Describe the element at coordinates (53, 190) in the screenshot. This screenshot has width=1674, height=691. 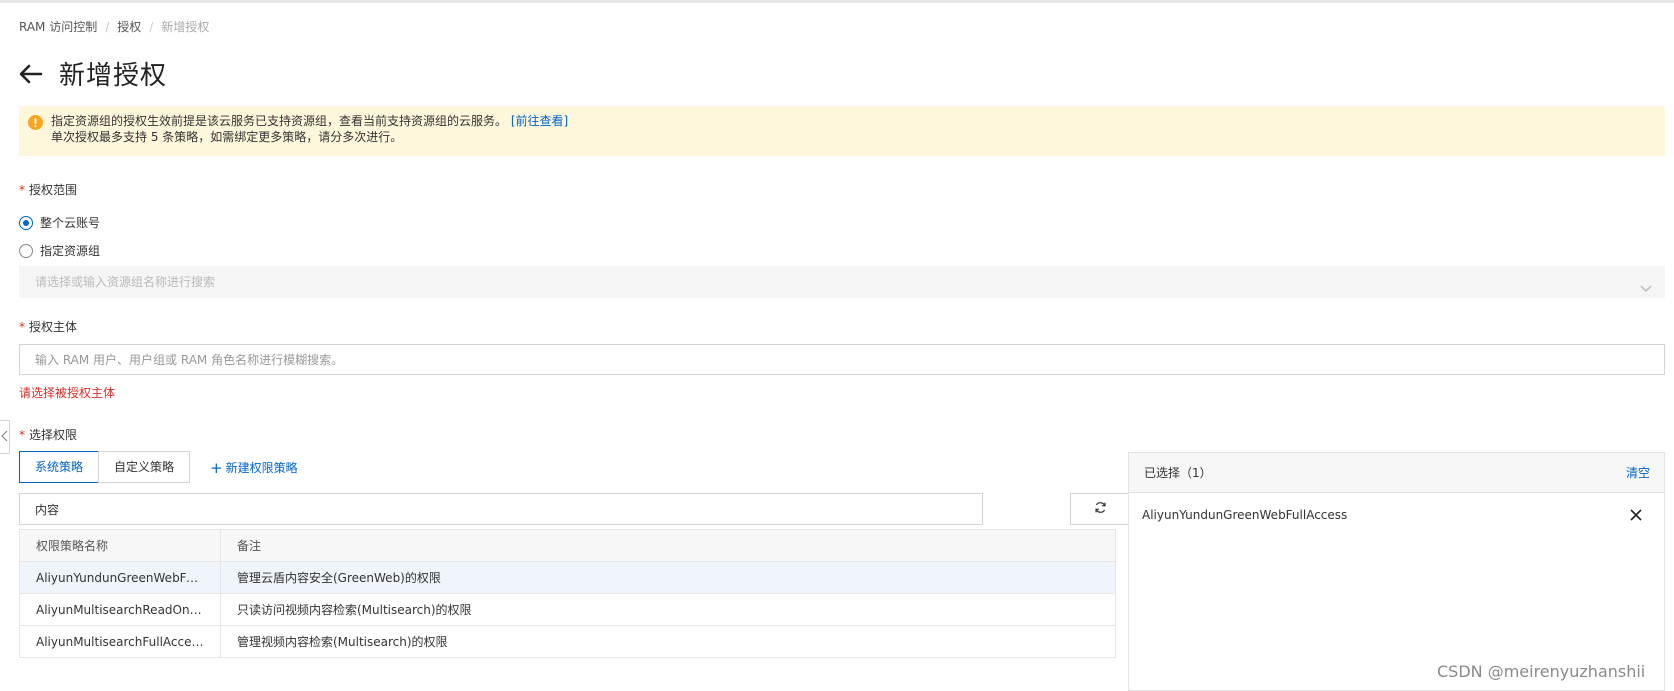
I see `scope-label-text: 授权范围` at that location.